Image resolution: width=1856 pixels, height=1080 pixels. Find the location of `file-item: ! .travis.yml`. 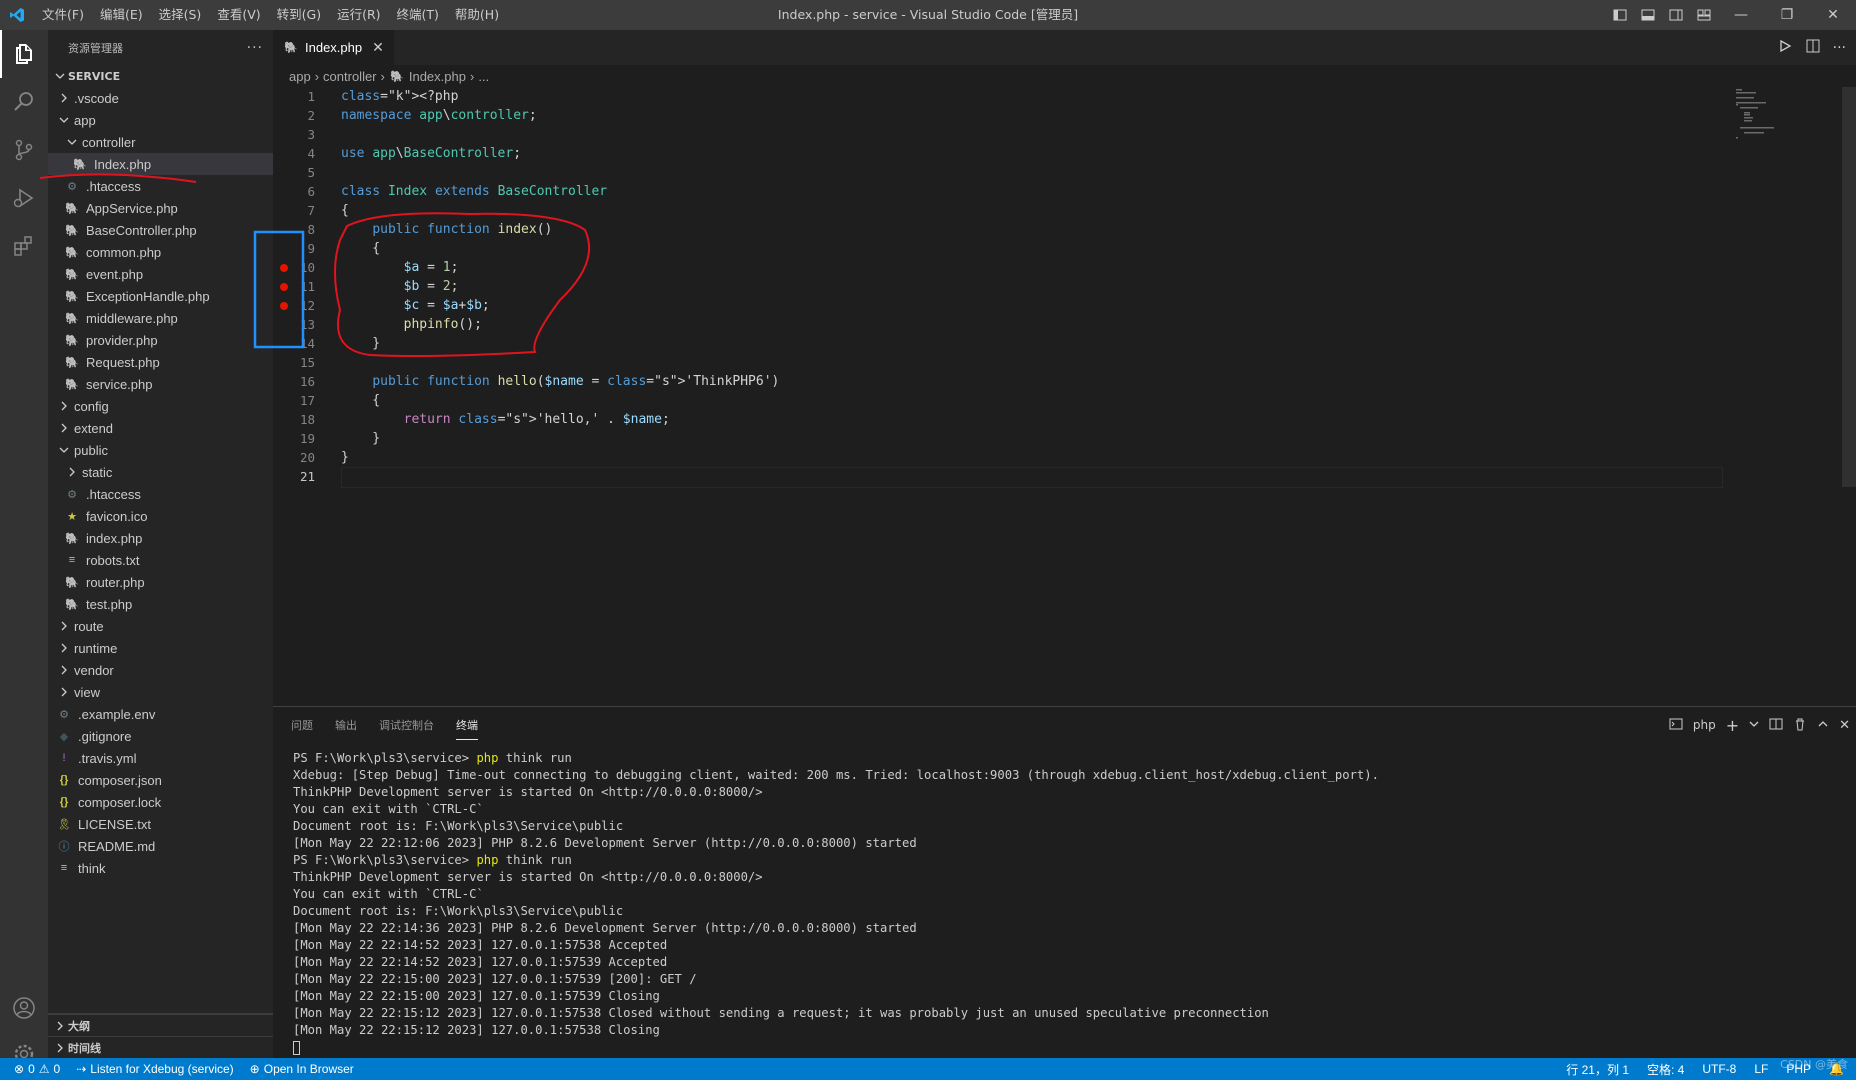

file-item: ! .travis.yml is located at coordinates (160, 758).